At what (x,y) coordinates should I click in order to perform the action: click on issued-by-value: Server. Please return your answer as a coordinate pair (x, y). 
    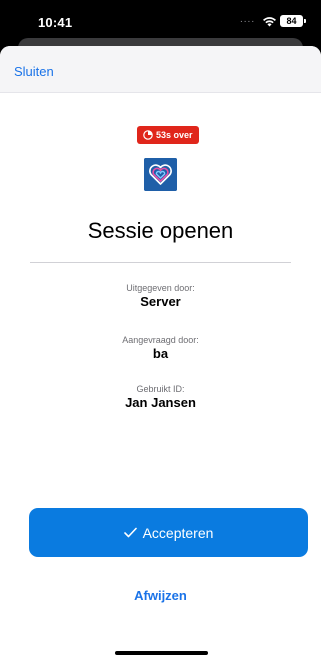
    Looking at the image, I should click on (160, 301).